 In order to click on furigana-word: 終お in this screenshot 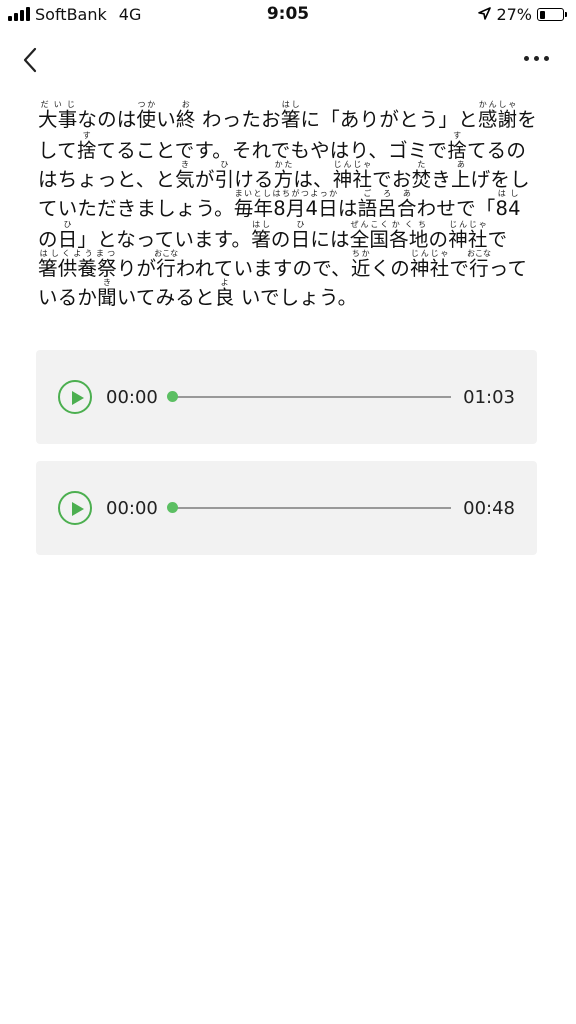, I will do `click(185, 116)`.